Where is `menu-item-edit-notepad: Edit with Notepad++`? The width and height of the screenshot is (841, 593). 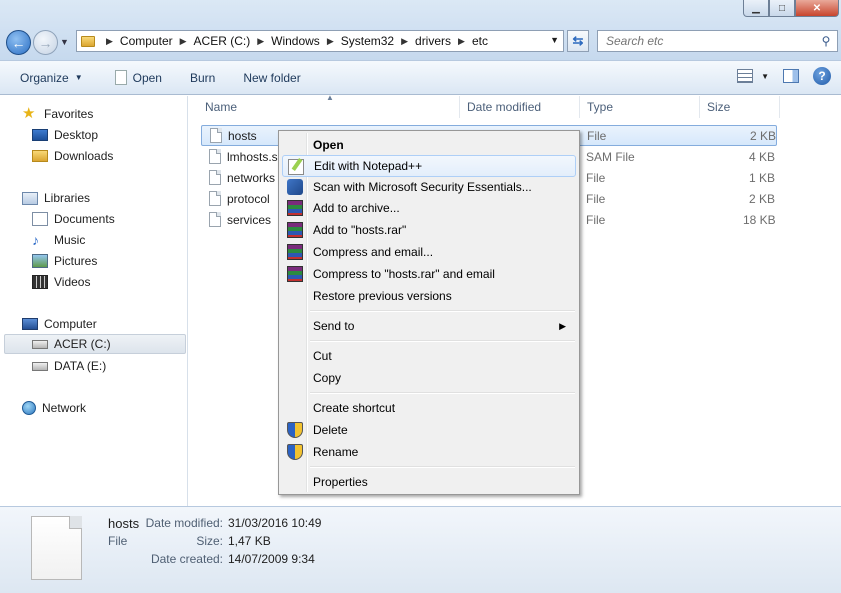
menu-item-edit-notepad: Edit with Notepad++ is located at coordinates (429, 166).